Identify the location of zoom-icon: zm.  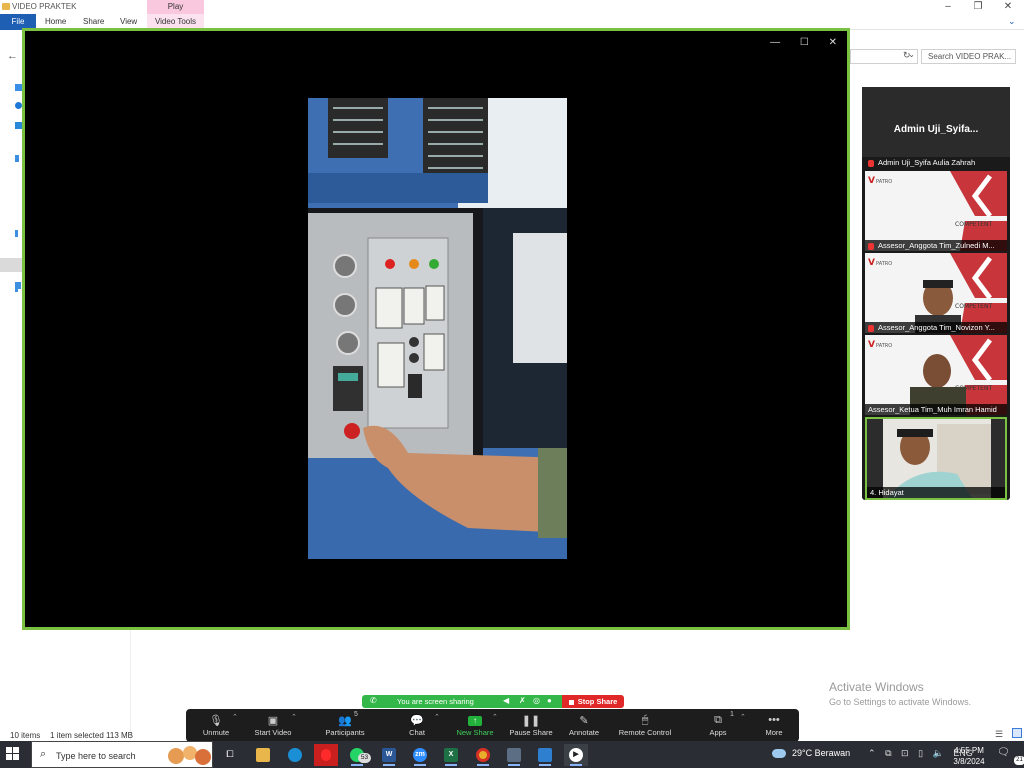
(420, 755).